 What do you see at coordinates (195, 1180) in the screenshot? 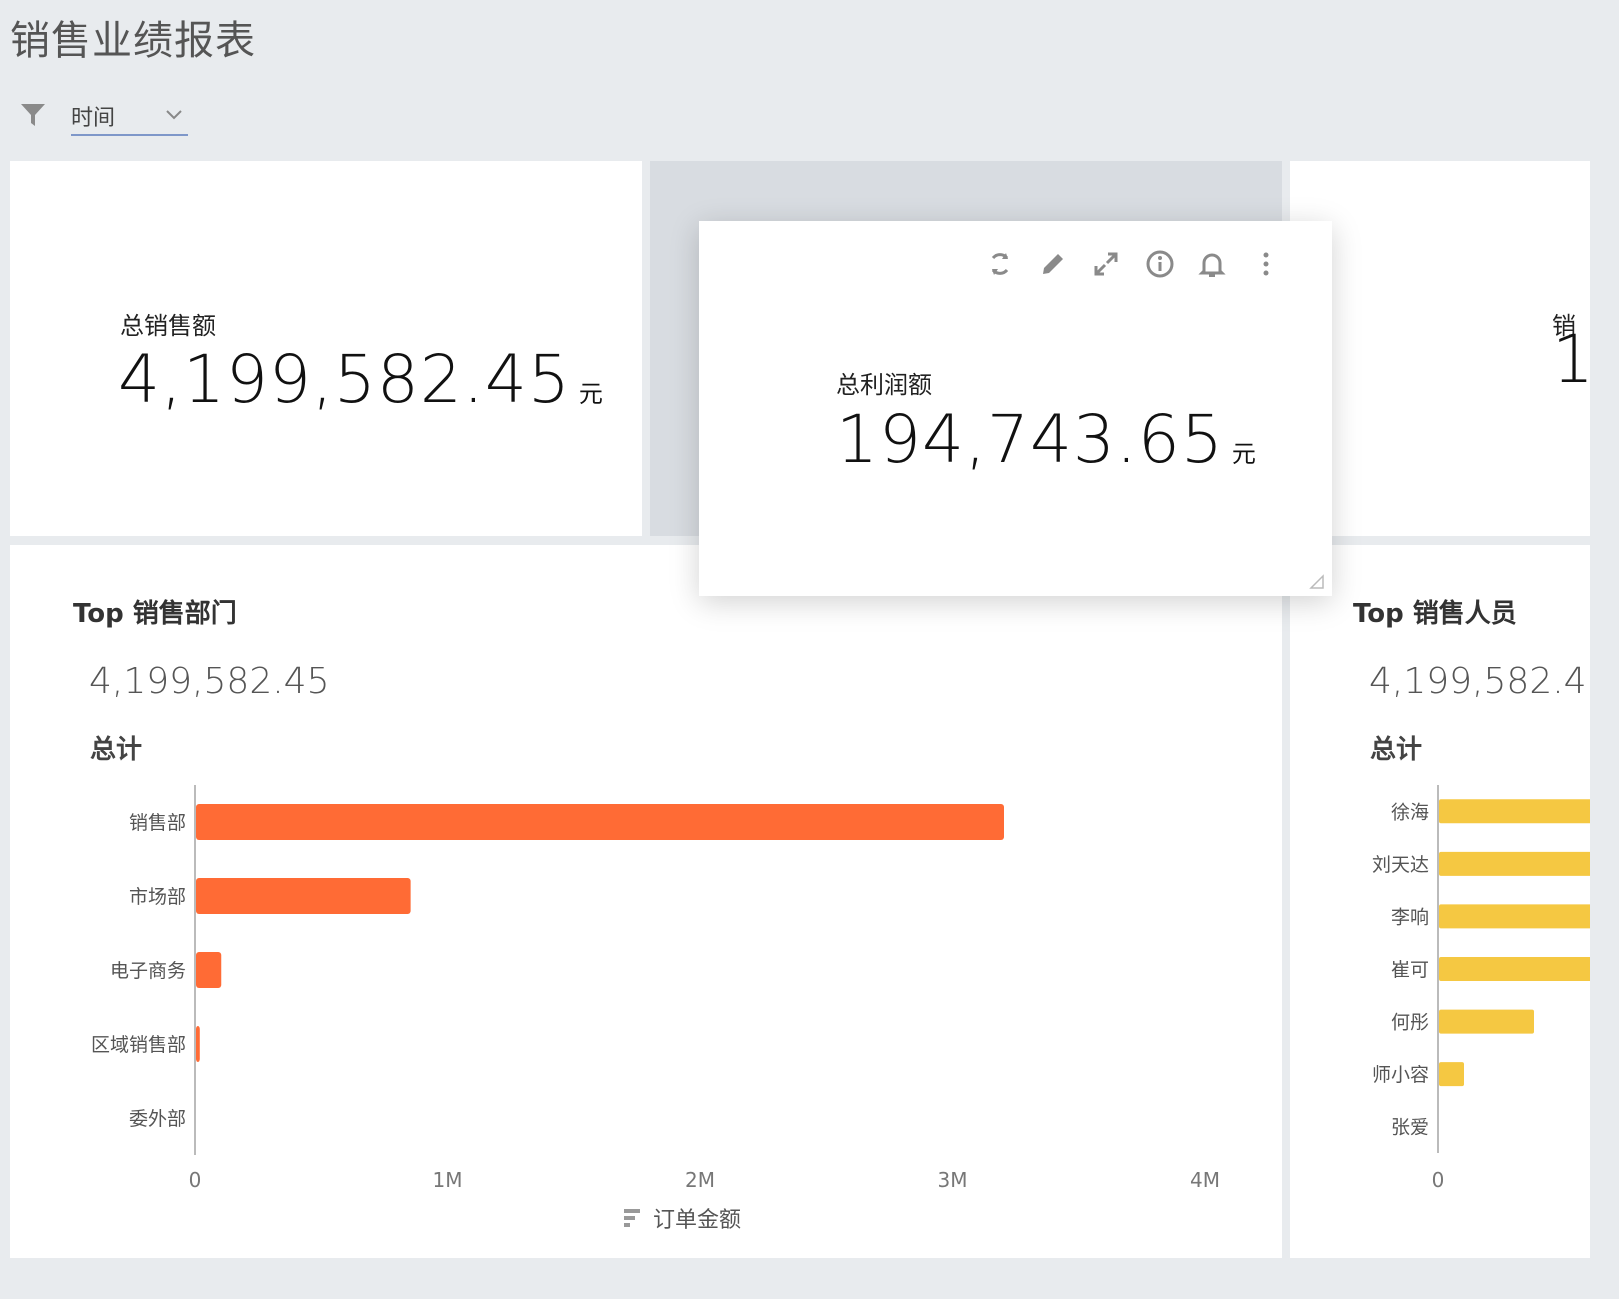
I see `dept-x-tick-label: 0` at bounding box center [195, 1180].